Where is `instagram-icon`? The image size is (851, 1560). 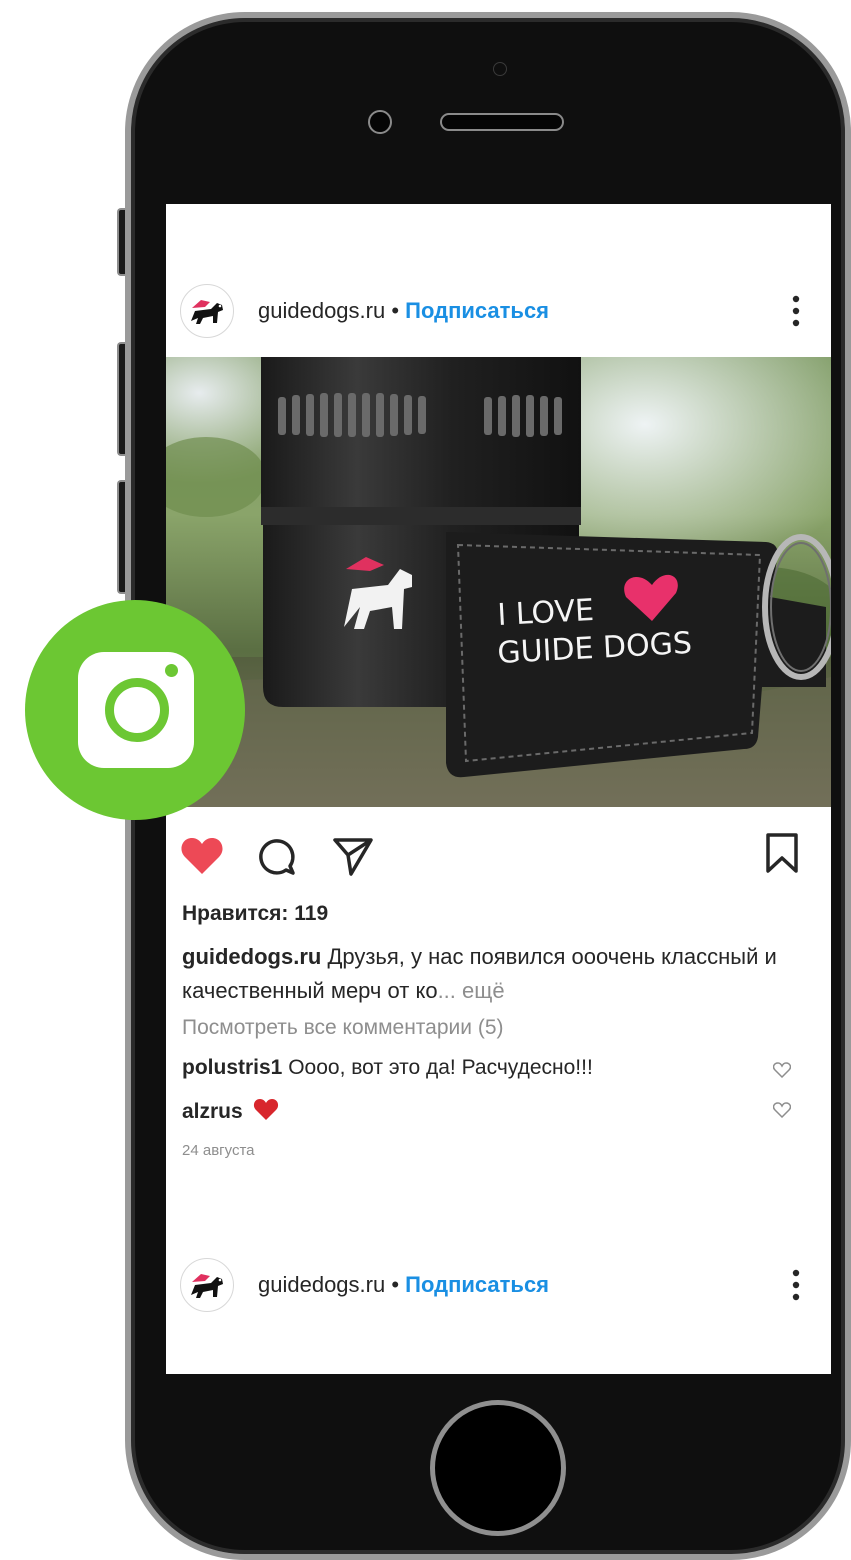
instagram-icon is located at coordinates (136, 710).